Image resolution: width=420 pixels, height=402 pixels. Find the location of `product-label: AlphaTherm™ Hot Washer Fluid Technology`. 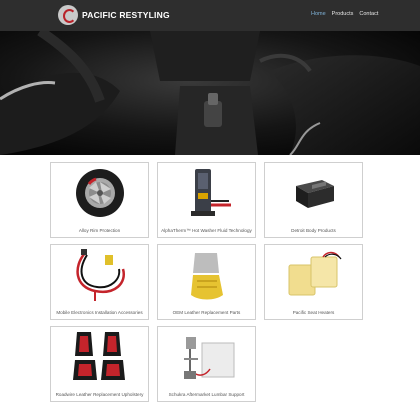

product-label: AlphaTherm™ Hot Washer Fluid Technology is located at coordinates (206, 230).